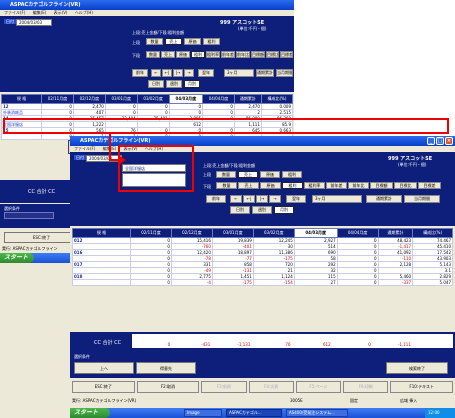 This screenshot has height=418, width=455. Describe the element at coordinates (114, 147) in the screenshot. I see `red-arrow-line` at that location.